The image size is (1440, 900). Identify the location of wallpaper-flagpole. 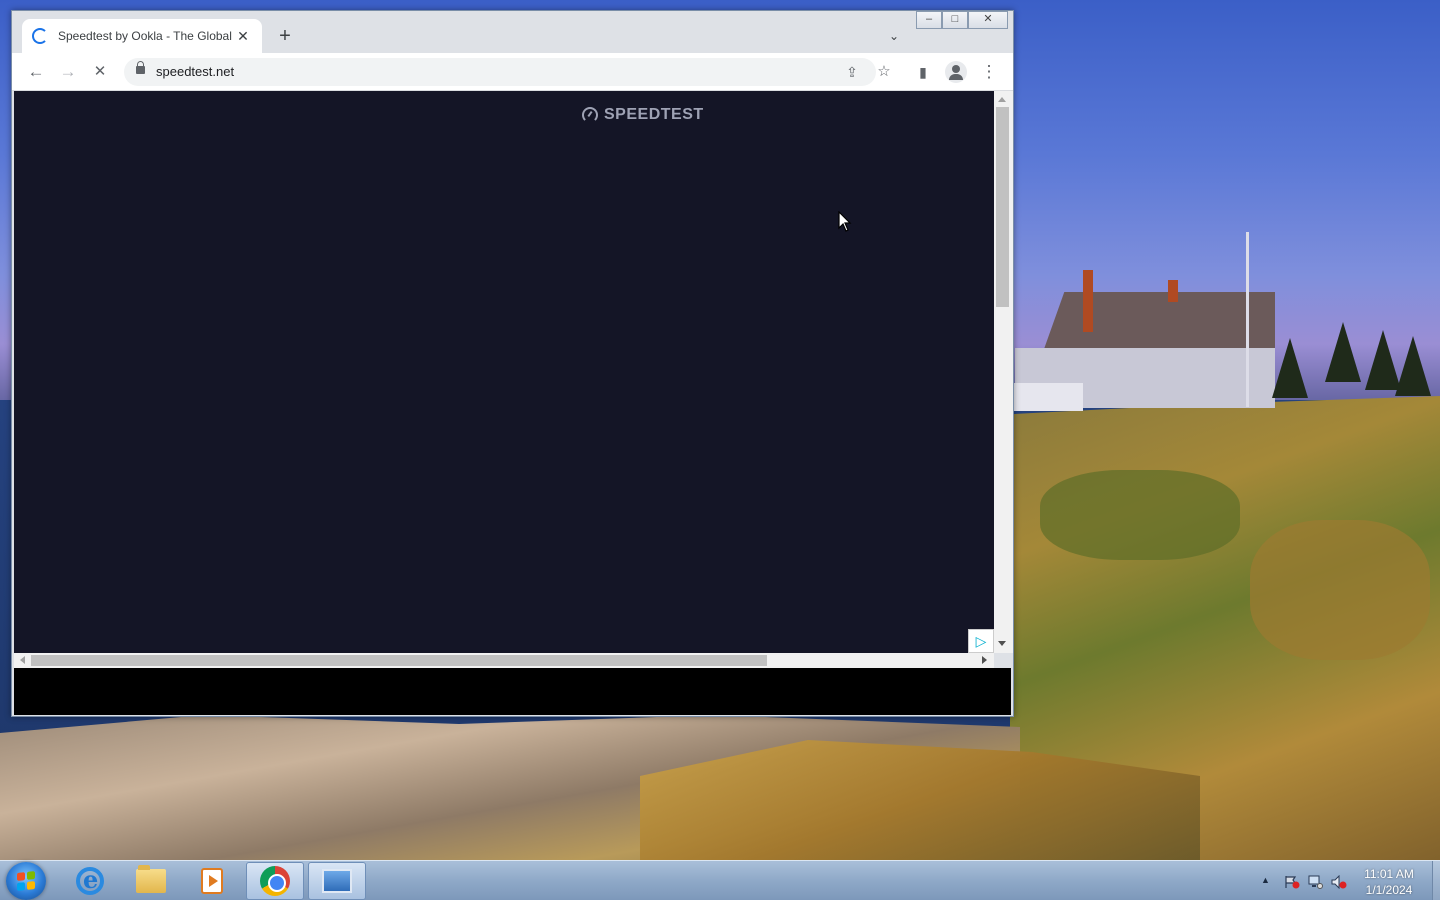
(1247, 319).